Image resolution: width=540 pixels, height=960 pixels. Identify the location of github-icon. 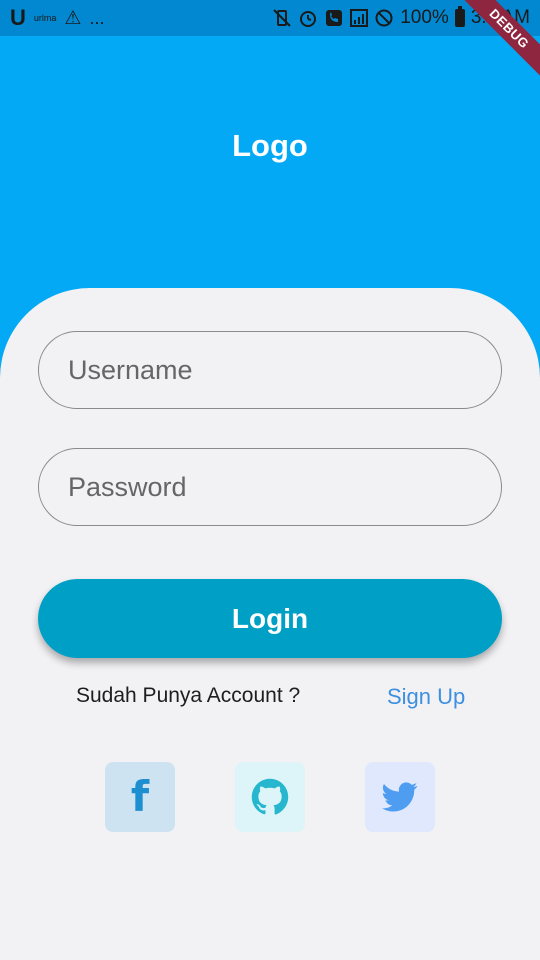
(270, 796).